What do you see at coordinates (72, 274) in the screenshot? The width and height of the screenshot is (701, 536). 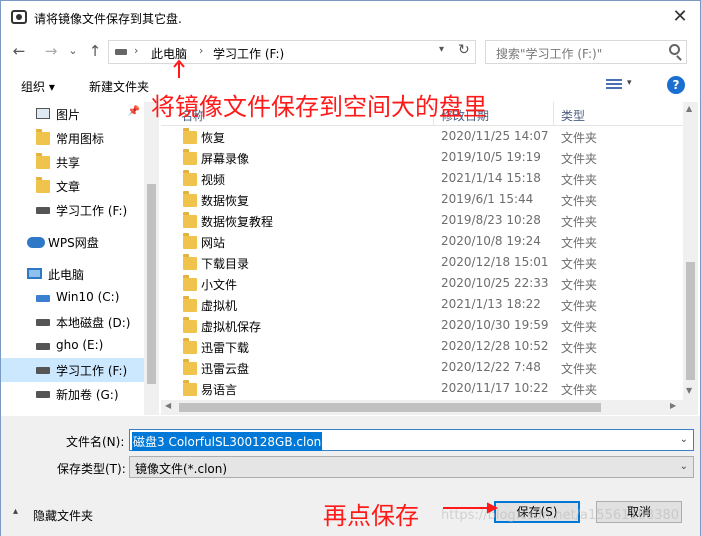 I see `sidebar-item-this-pc: 此电脑` at bounding box center [72, 274].